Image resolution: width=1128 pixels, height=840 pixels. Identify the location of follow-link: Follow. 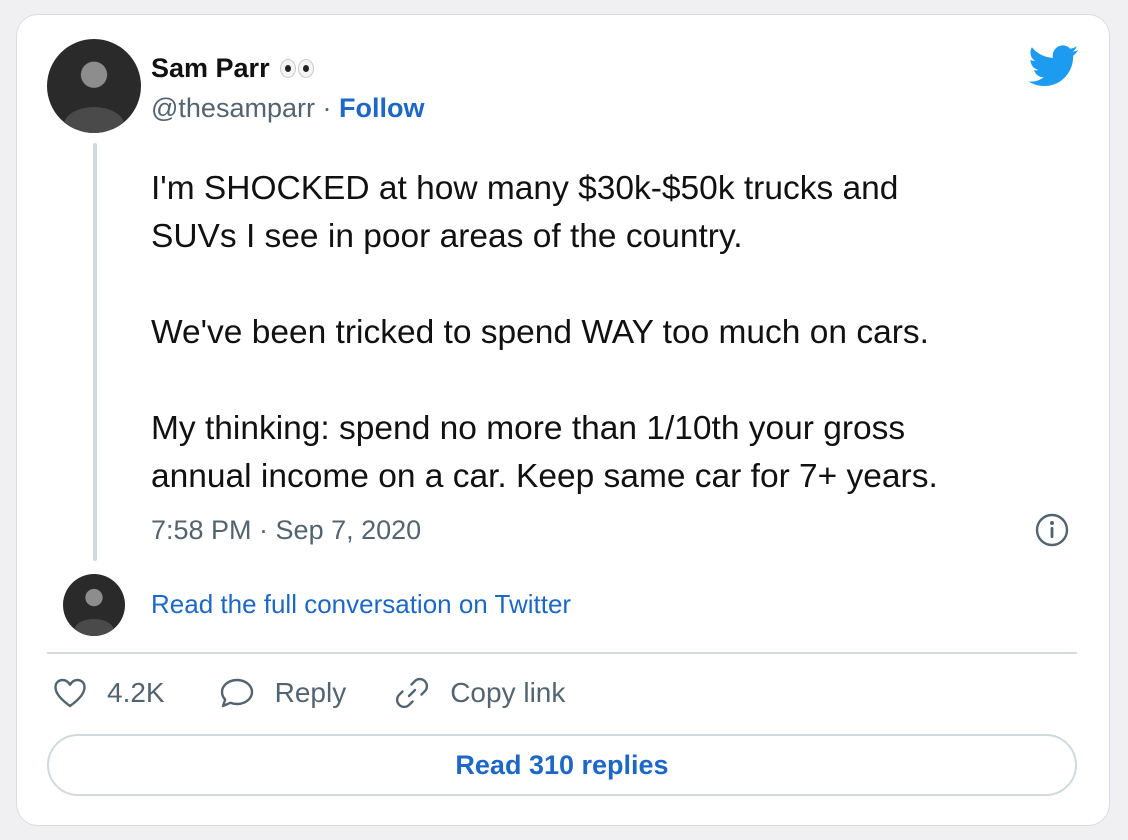
(381, 108).